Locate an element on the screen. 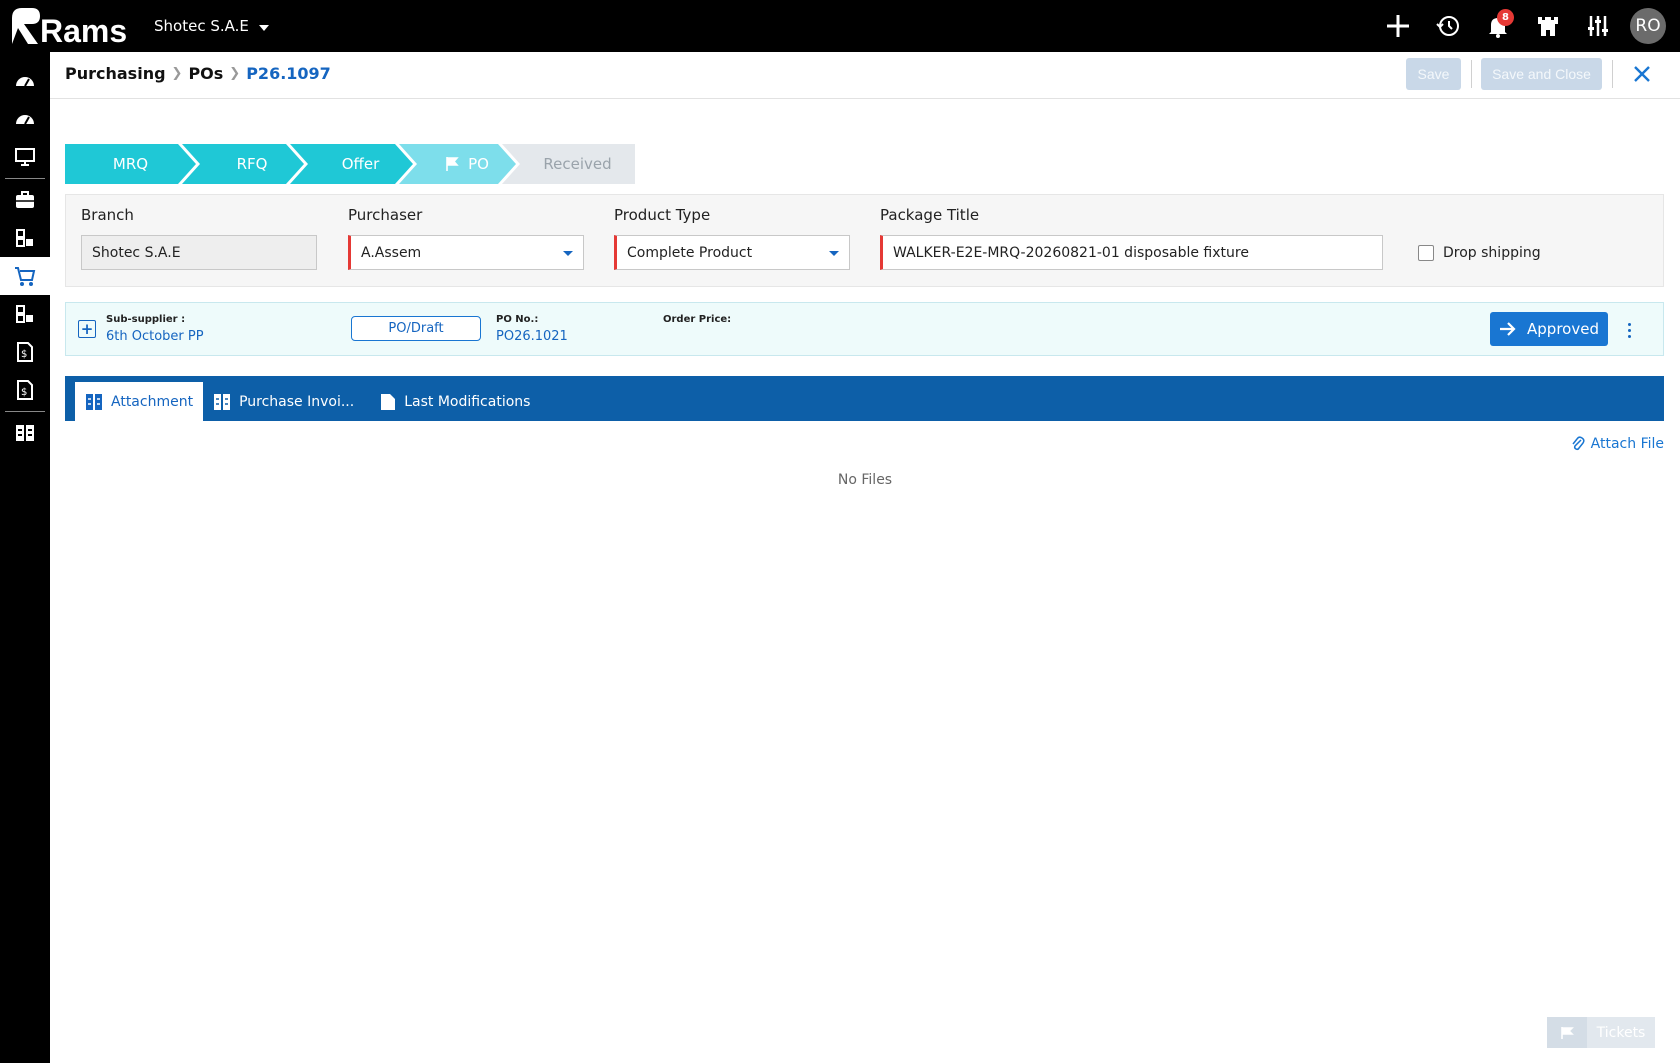 This screenshot has width=1680, height=1063. purchaser-value: A.Assem is located at coordinates (391, 252).